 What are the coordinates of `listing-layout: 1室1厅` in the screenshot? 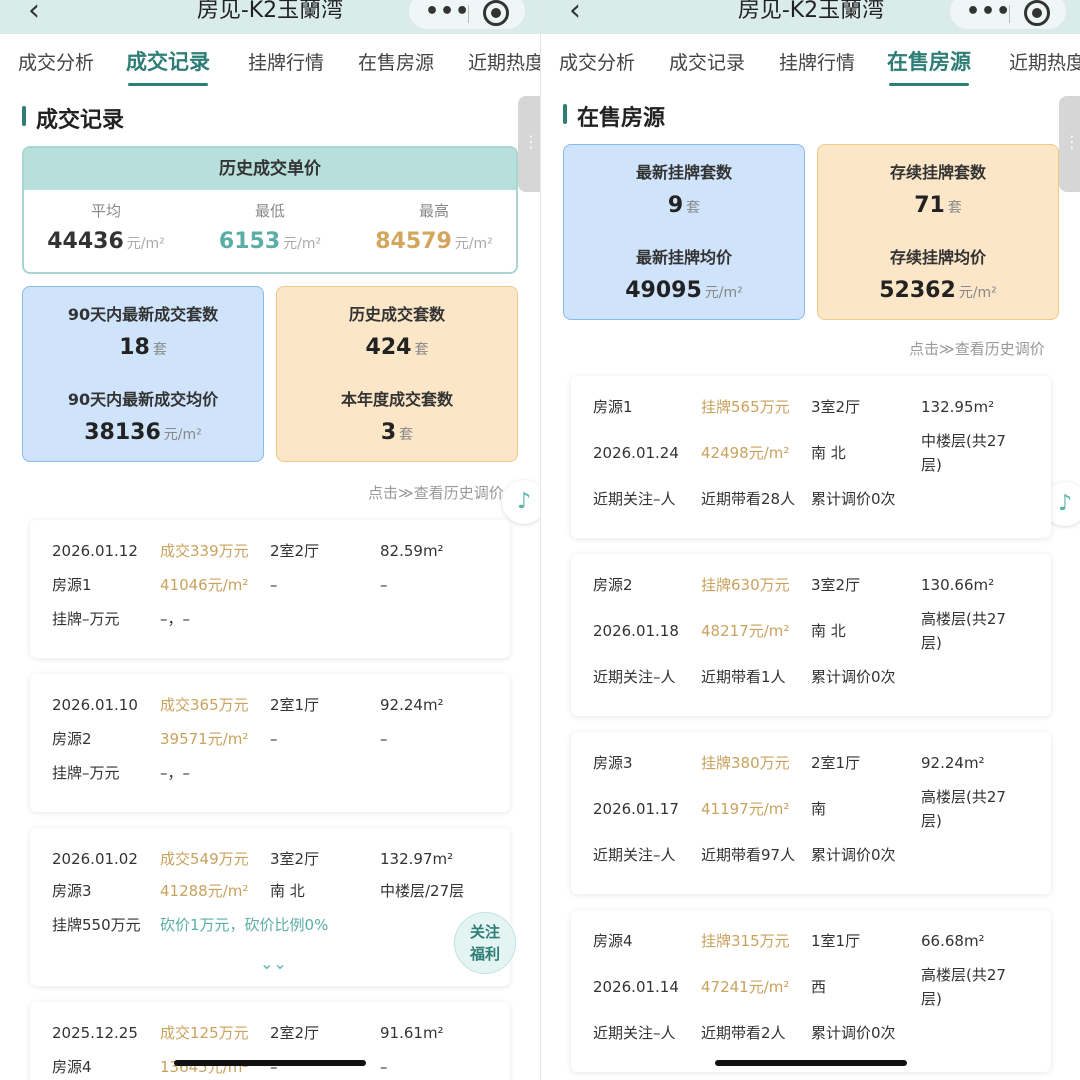 It's located at (836, 941).